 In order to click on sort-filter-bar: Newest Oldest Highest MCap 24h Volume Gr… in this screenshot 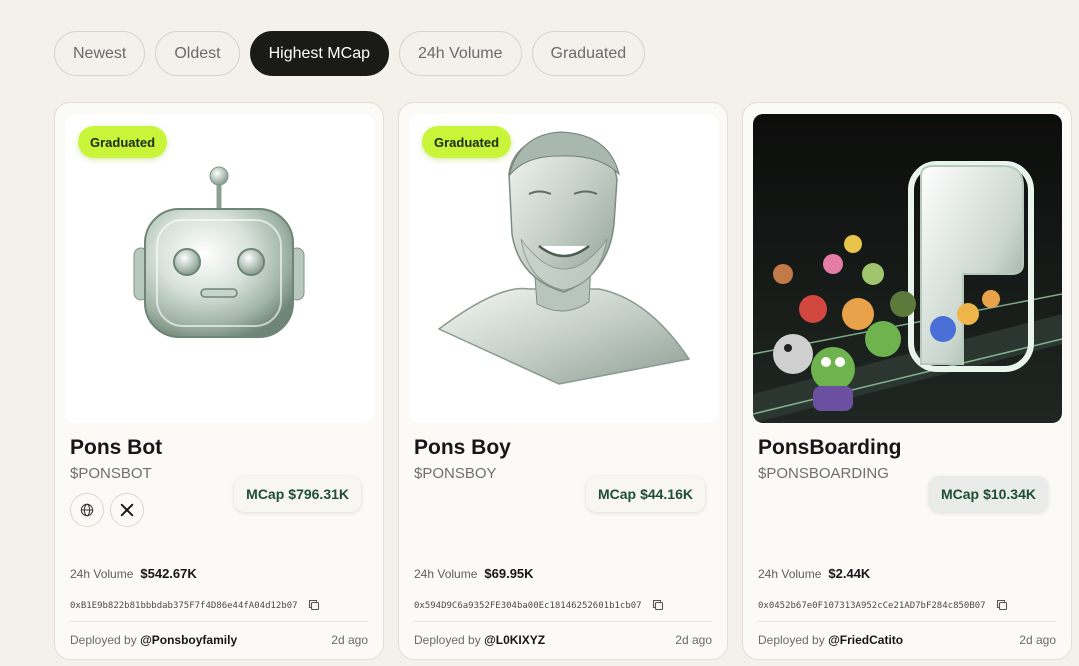, I will do `click(350, 53)`.